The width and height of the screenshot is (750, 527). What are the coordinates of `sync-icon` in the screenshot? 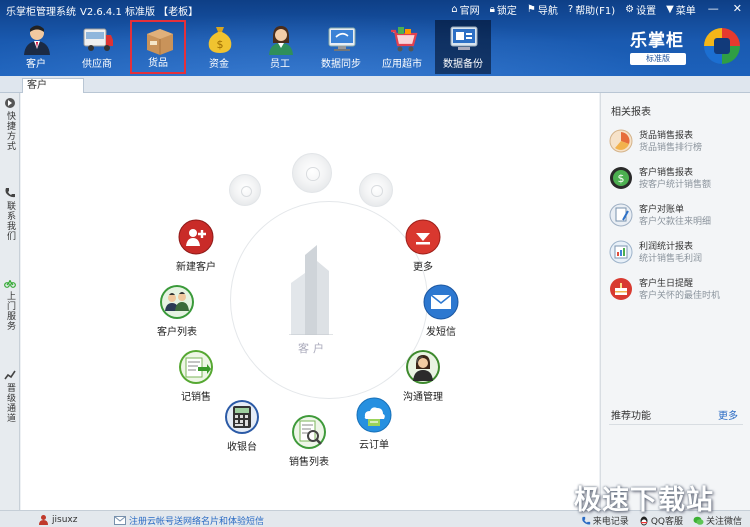 It's located at (342, 39).